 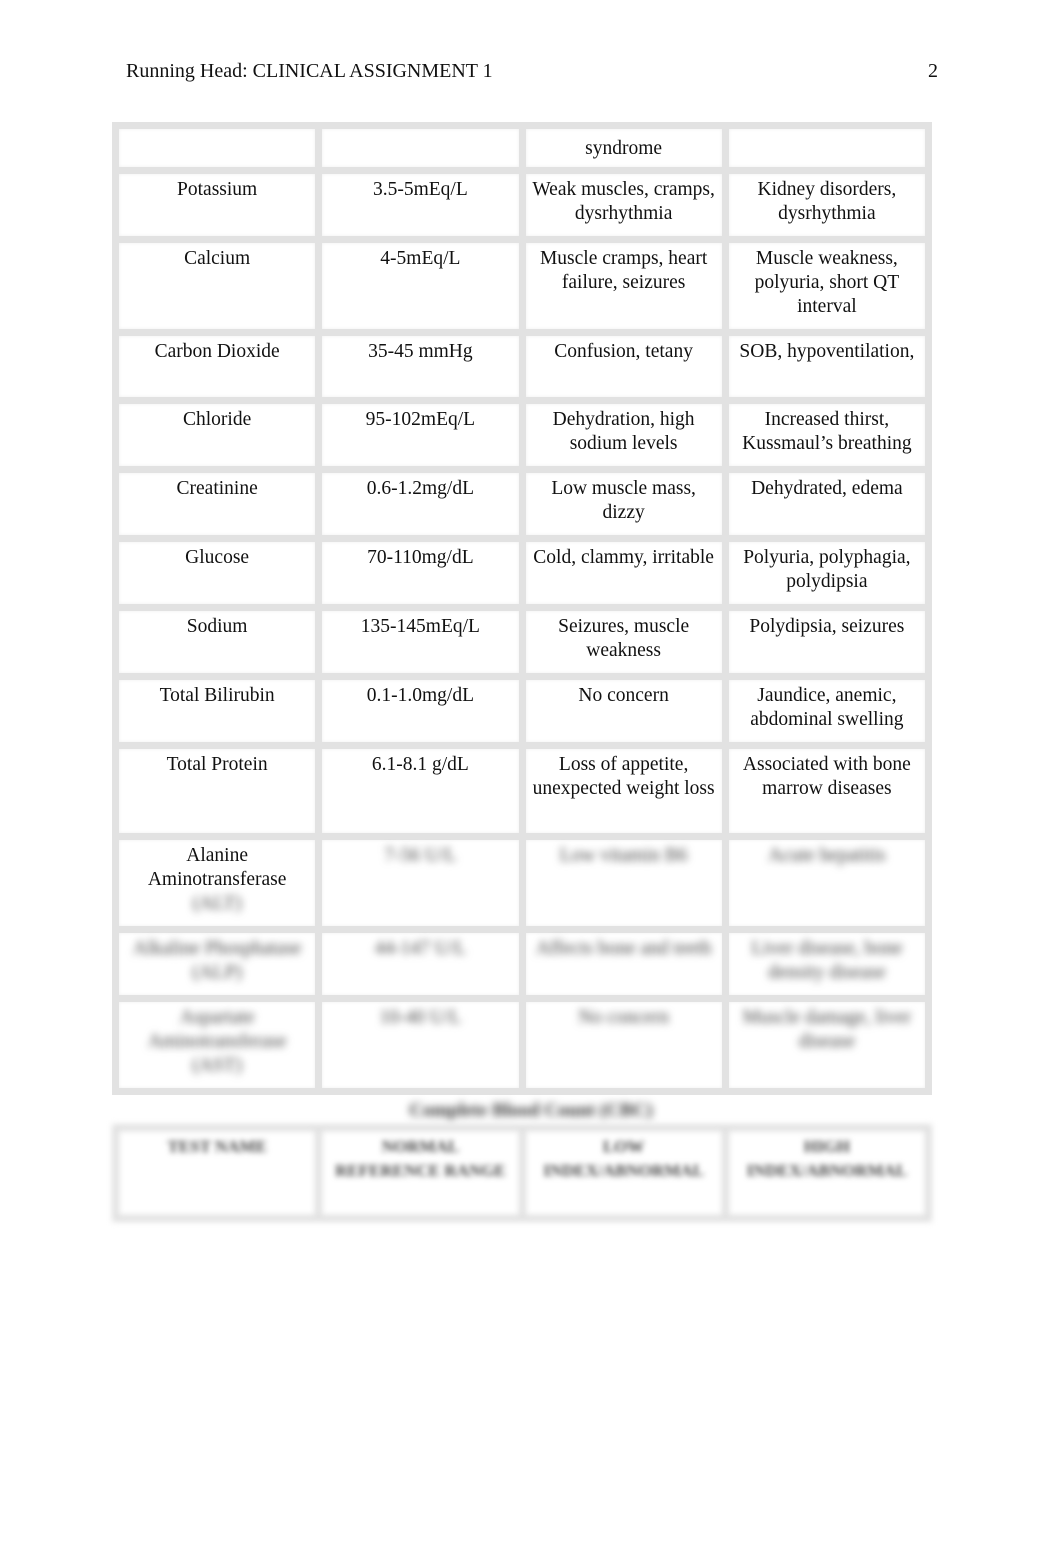 What do you see at coordinates (827, 205) in the screenshot?
I see `cell-high-finding: Kidney disorders, dysrhythmia` at bounding box center [827, 205].